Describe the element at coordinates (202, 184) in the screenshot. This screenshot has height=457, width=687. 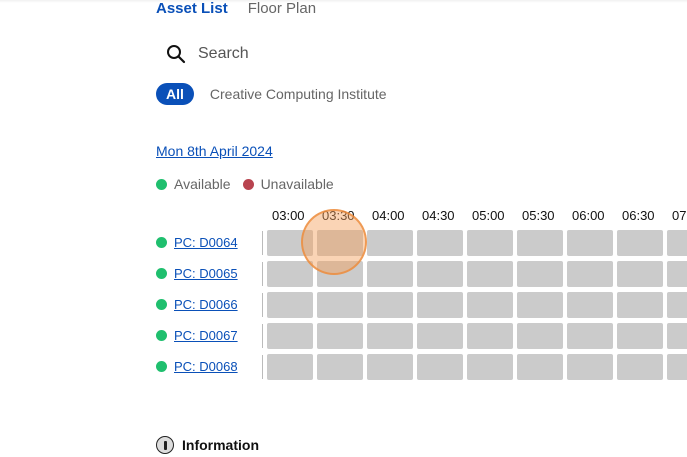
I see `legend-available-label: Available` at that location.